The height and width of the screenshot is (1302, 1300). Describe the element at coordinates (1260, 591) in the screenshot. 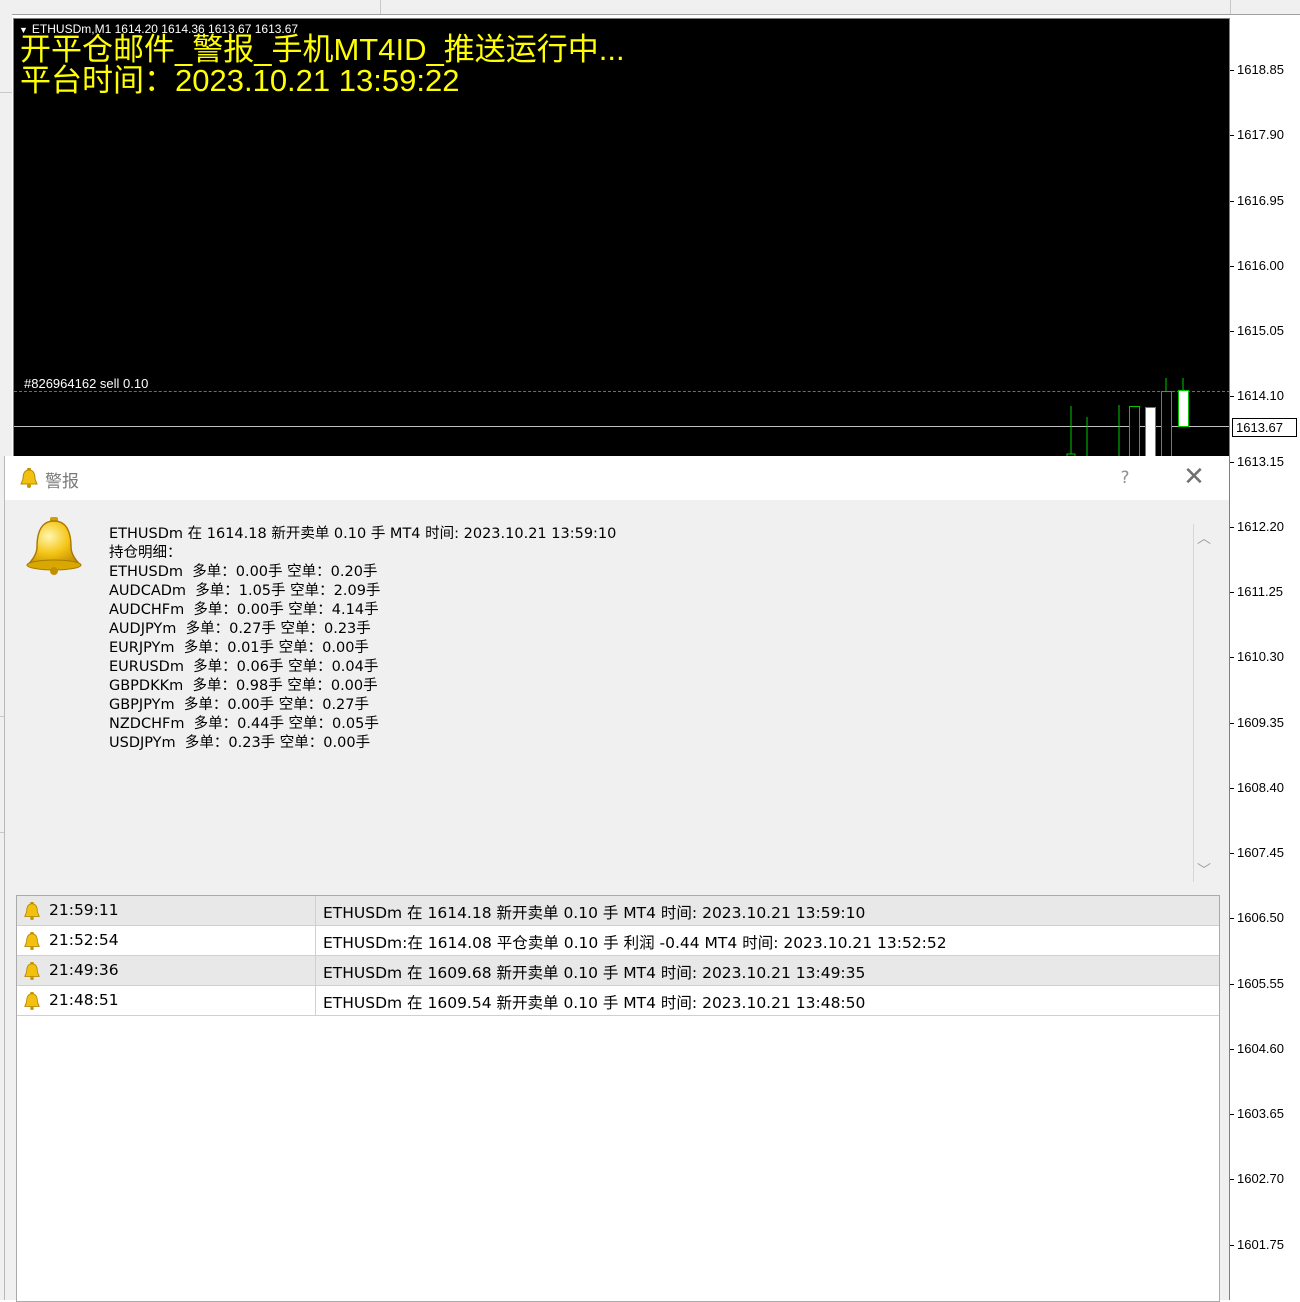

I see `price-tick-label: 1611.25` at that location.